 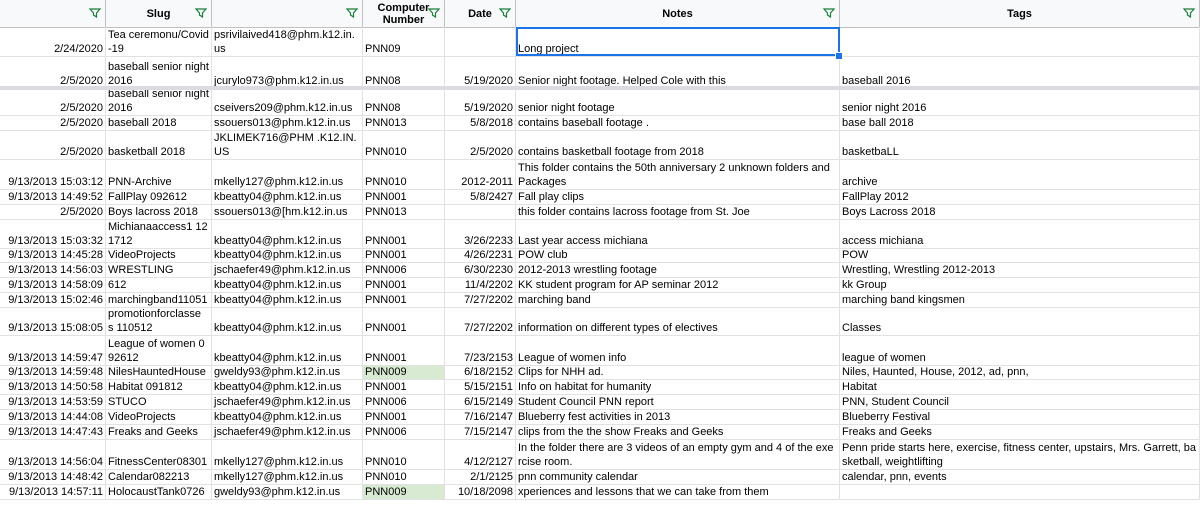 I want to click on cell-slug: NilesHauntedHouse, so click(x=159, y=372).